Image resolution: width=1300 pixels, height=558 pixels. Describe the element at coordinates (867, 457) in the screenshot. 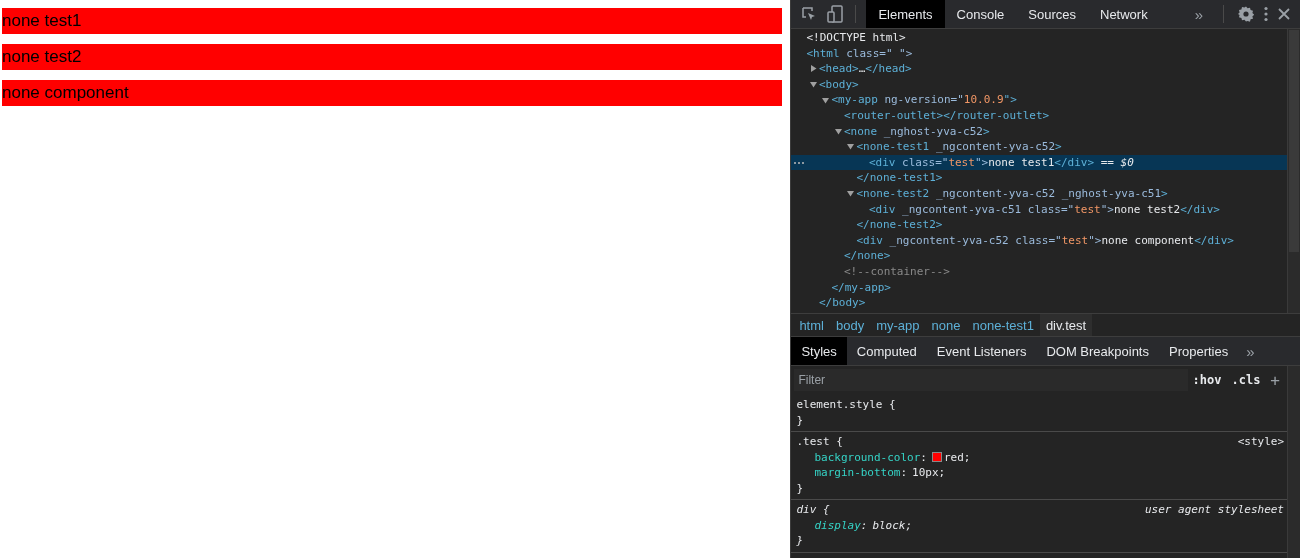

I see `property-name: background-color` at that location.